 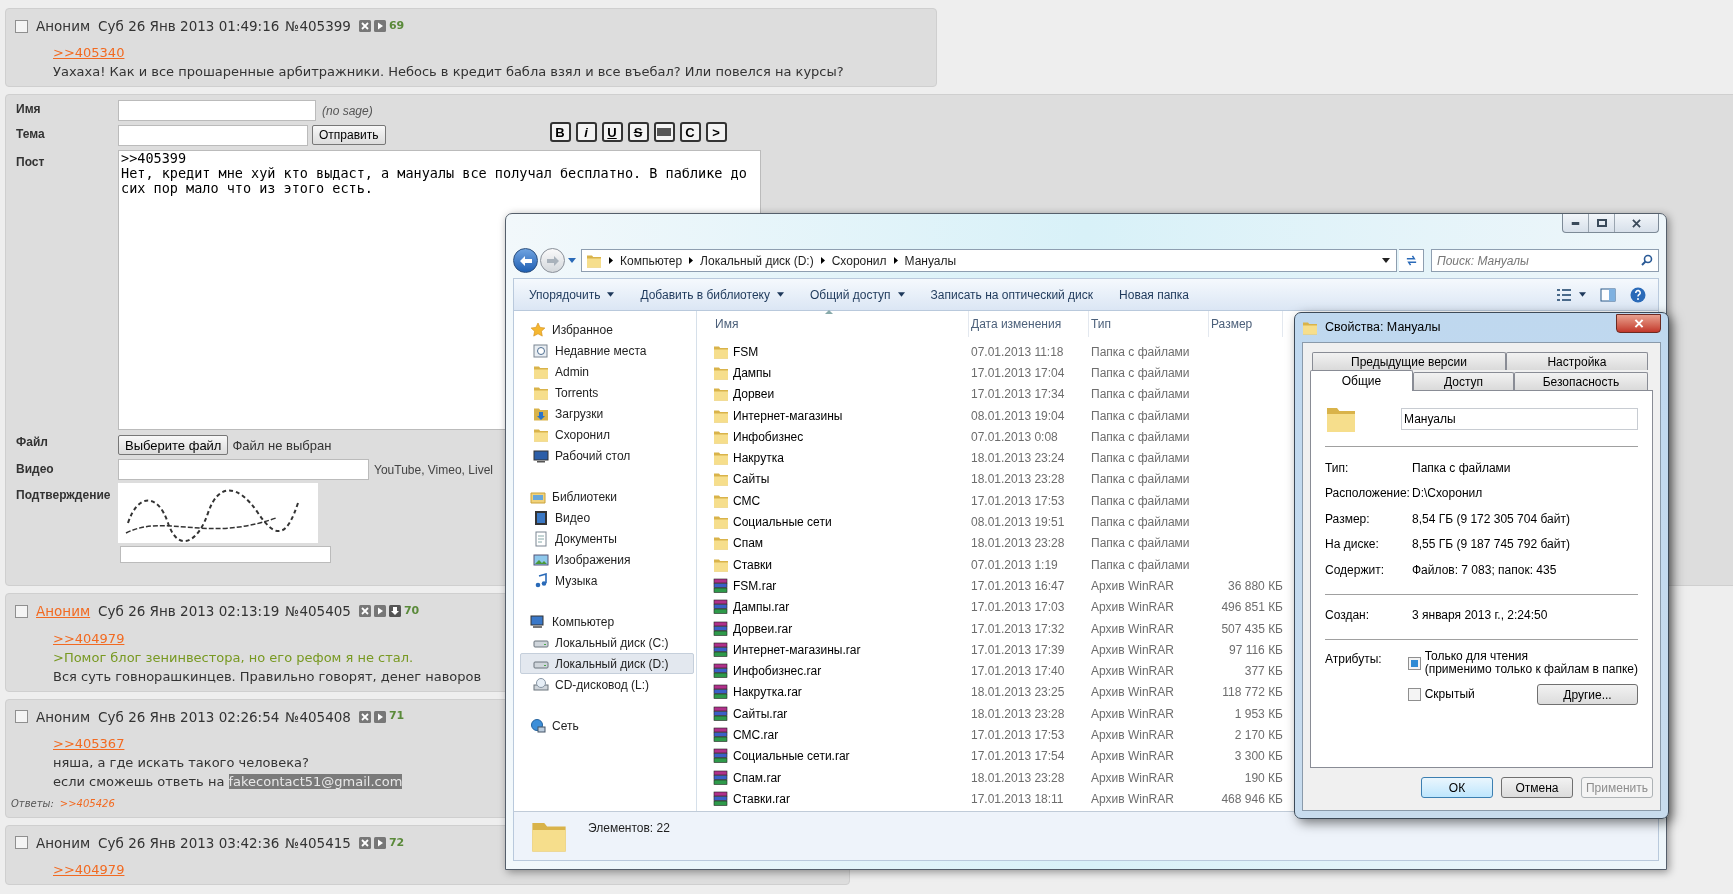 What do you see at coordinates (607, 350) in the screenshot?
I see `nav-item: Недавние места` at bounding box center [607, 350].